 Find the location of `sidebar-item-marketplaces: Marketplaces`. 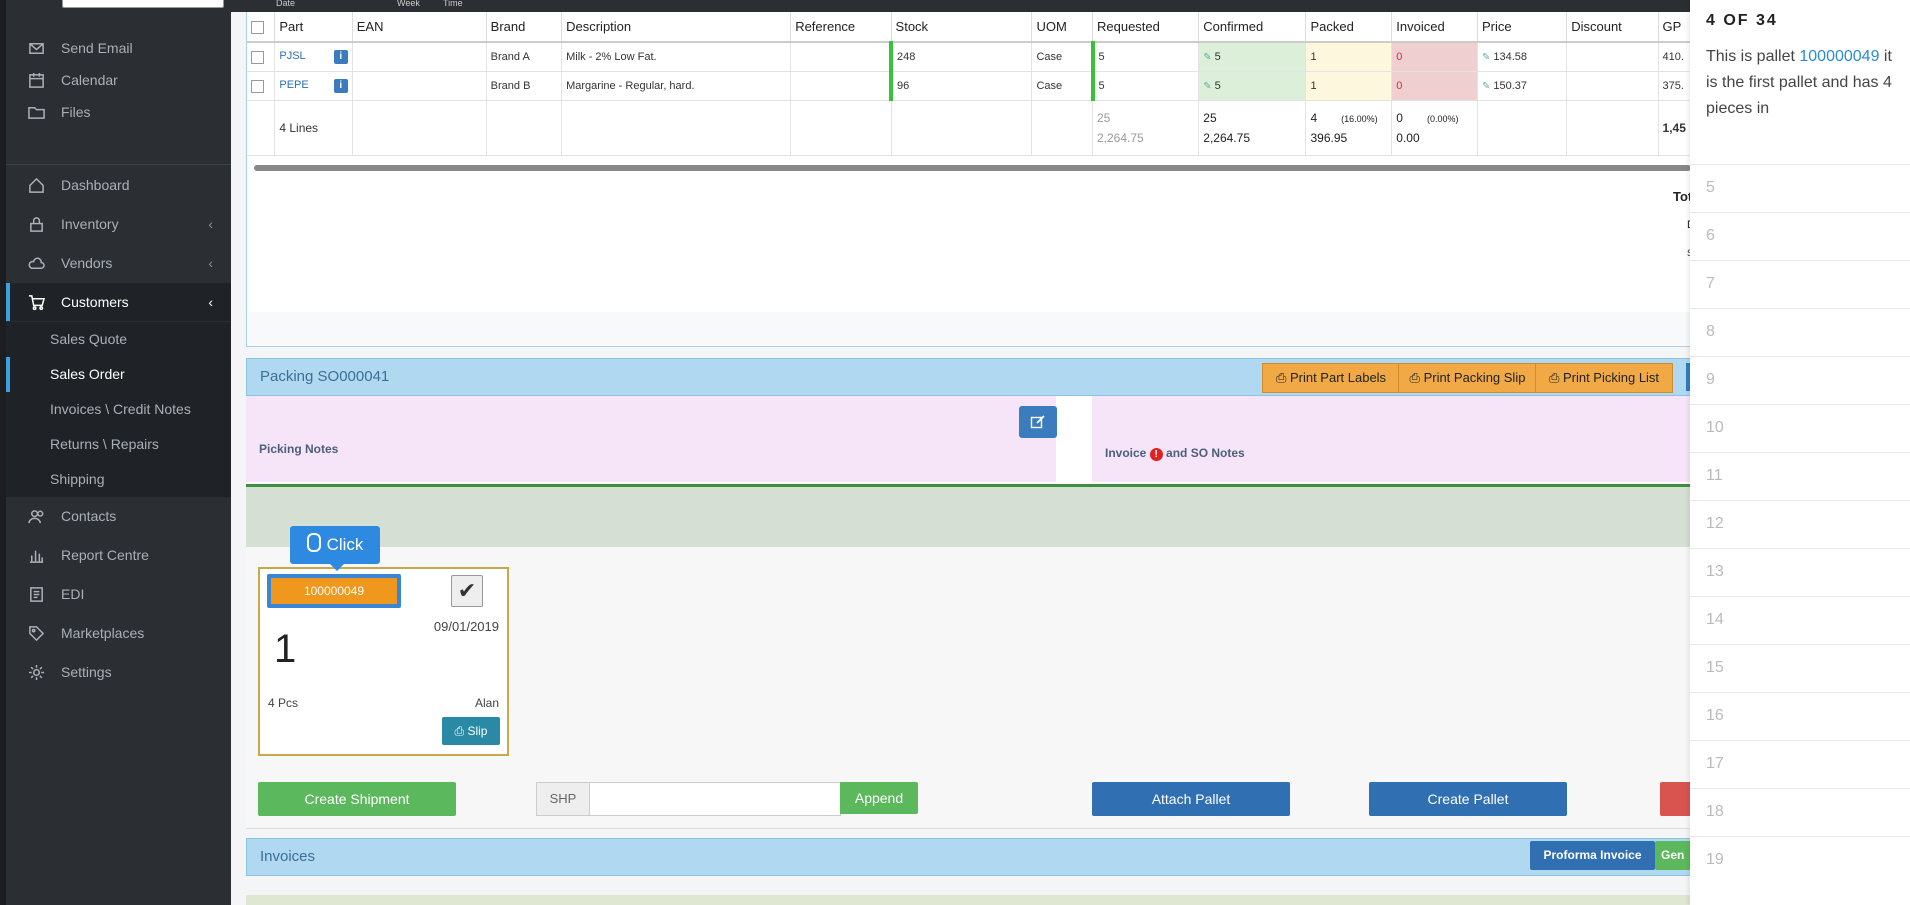

sidebar-item-marketplaces: Marketplaces is located at coordinates (118, 633).